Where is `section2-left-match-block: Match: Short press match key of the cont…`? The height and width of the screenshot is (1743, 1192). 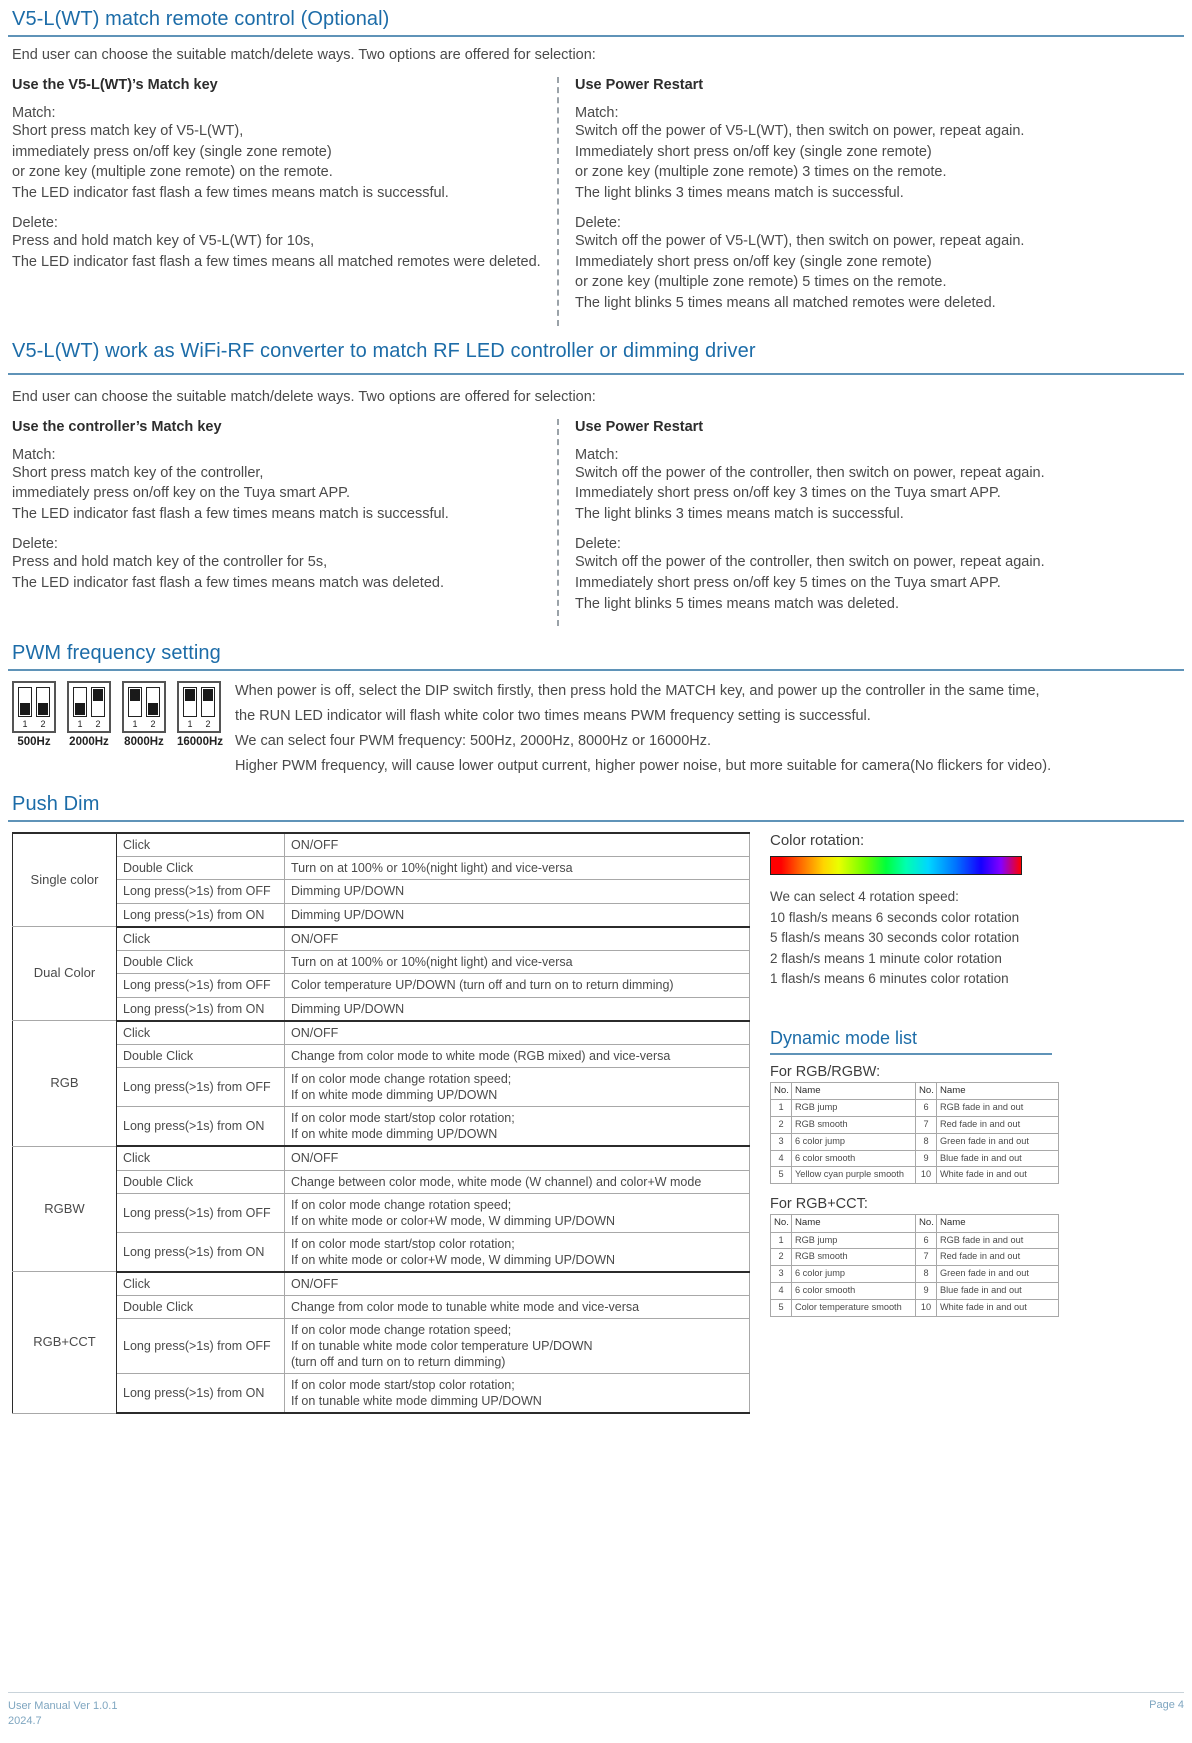
section2-left-match-block: Match: Short press match key of the cont… is located at coordinates (279, 486).